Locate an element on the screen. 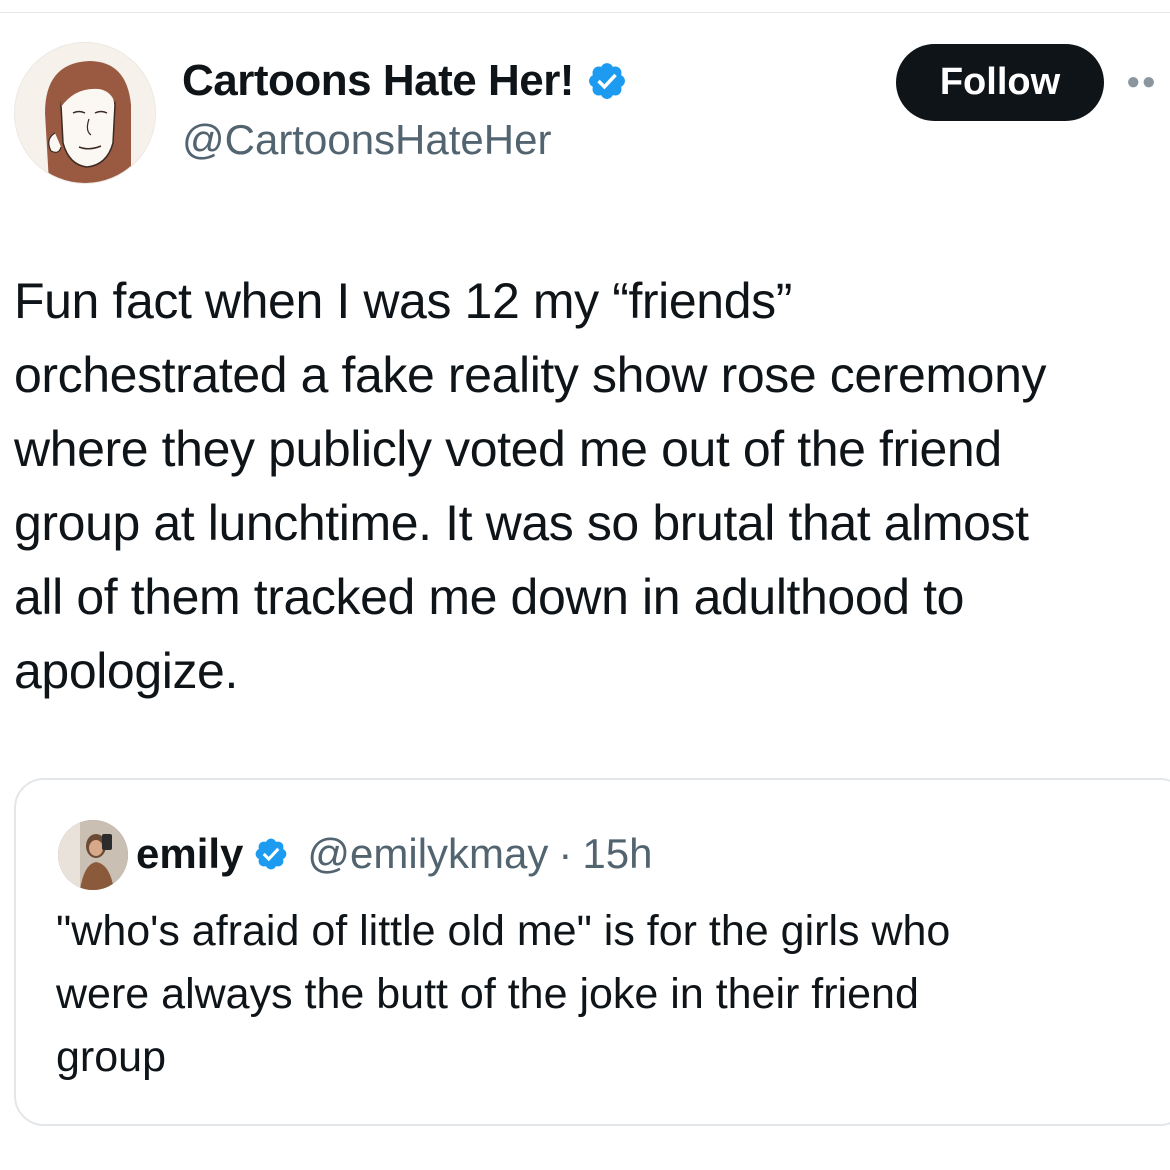 This screenshot has height=1170, width=1170. quoted-header: emily @emilykmay · 15h is located at coordinates (394, 854).